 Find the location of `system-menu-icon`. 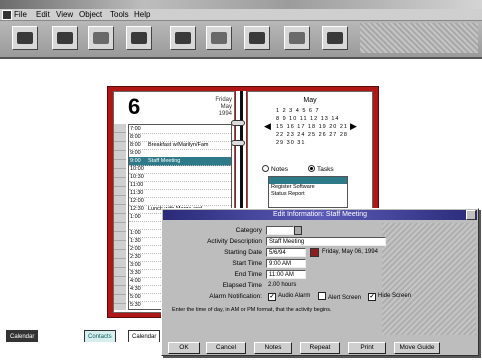

system-menu-icon is located at coordinates (7, 15).